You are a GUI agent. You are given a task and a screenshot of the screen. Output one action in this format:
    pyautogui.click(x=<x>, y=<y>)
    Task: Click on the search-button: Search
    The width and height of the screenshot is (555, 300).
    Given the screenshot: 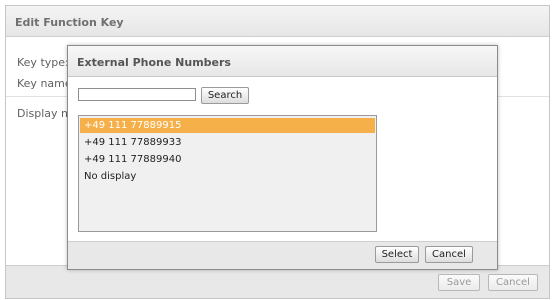 What is the action you would take?
    pyautogui.click(x=225, y=95)
    